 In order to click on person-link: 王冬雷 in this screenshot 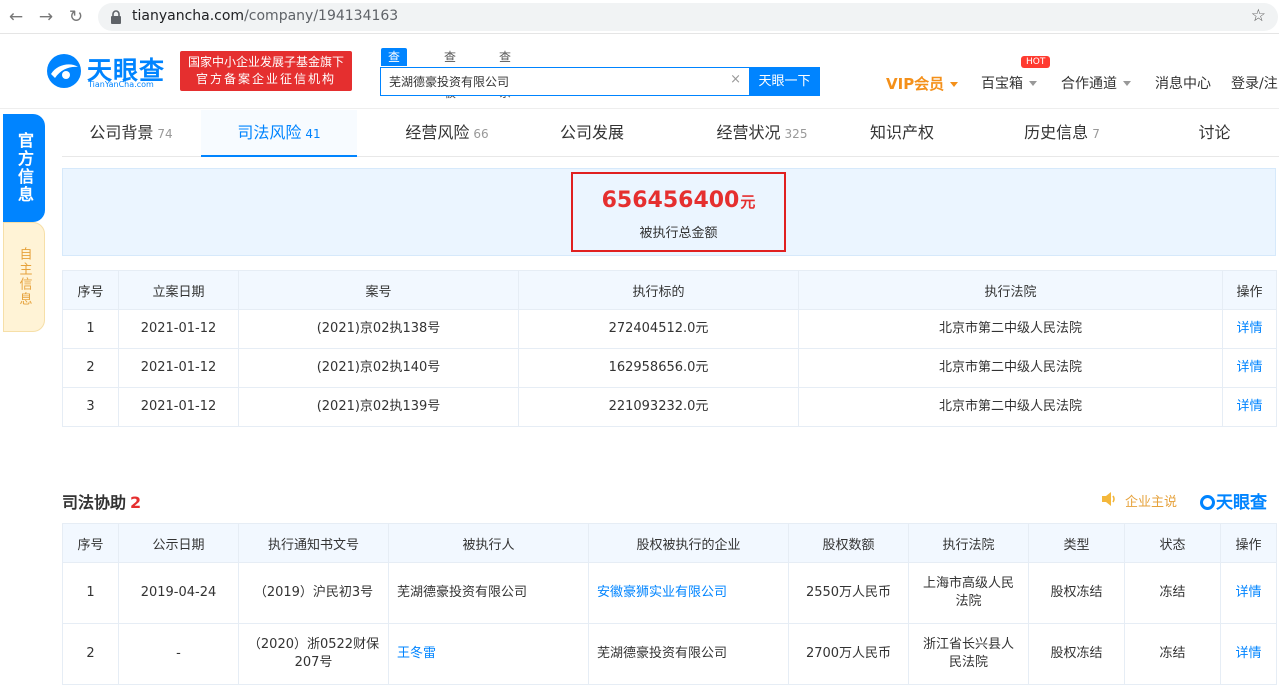, I will do `click(488, 654)`.